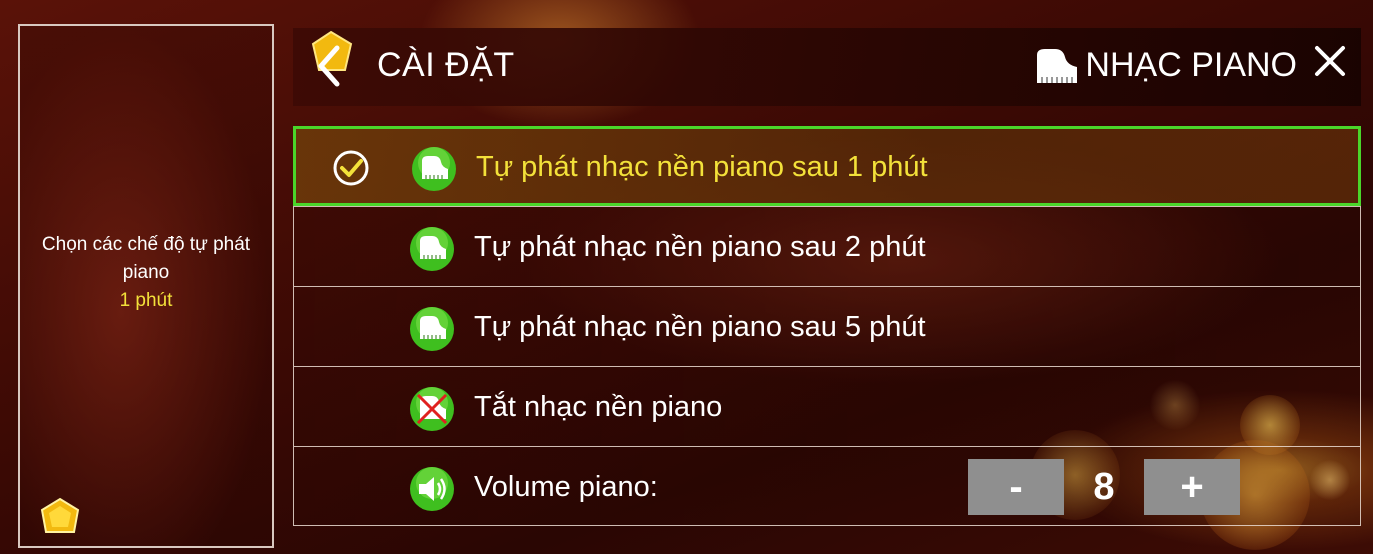 The height and width of the screenshot is (554, 1373). What do you see at coordinates (146, 258) in the screenshot?
I see `mode-summary-description: Chọn các chế độ tự phát piano` at bounding box center [146, 258].